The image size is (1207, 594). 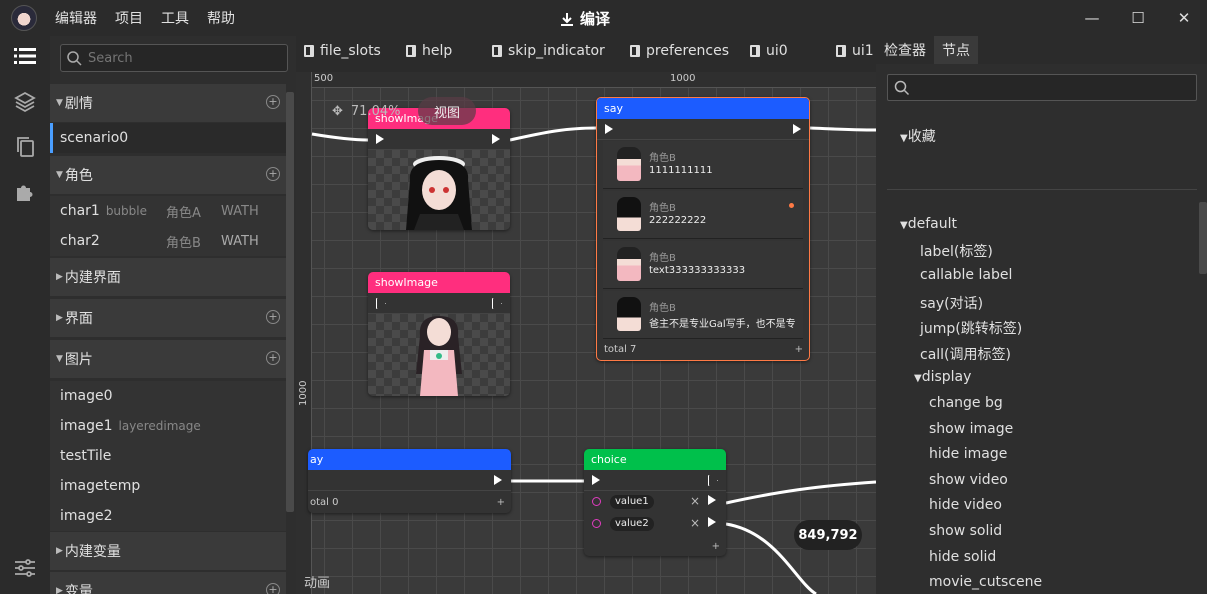 I want to click on tree-node-item: callable label, so click(x=966, y=275).